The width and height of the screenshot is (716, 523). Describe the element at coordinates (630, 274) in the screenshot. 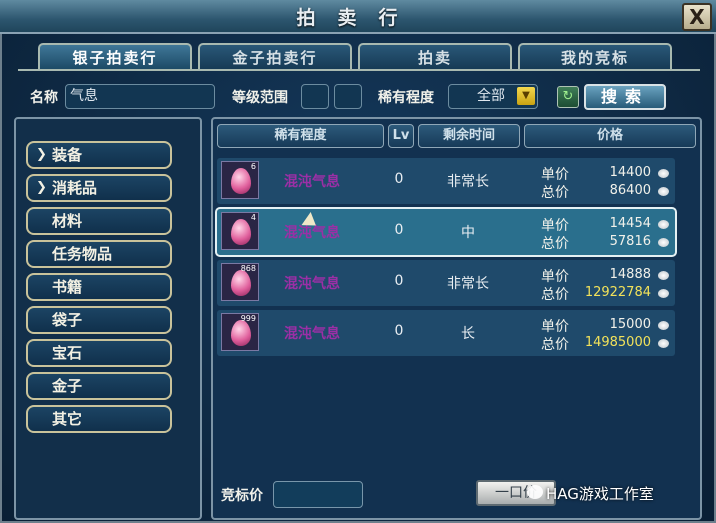

I see `unit-price: 14888` at that location.